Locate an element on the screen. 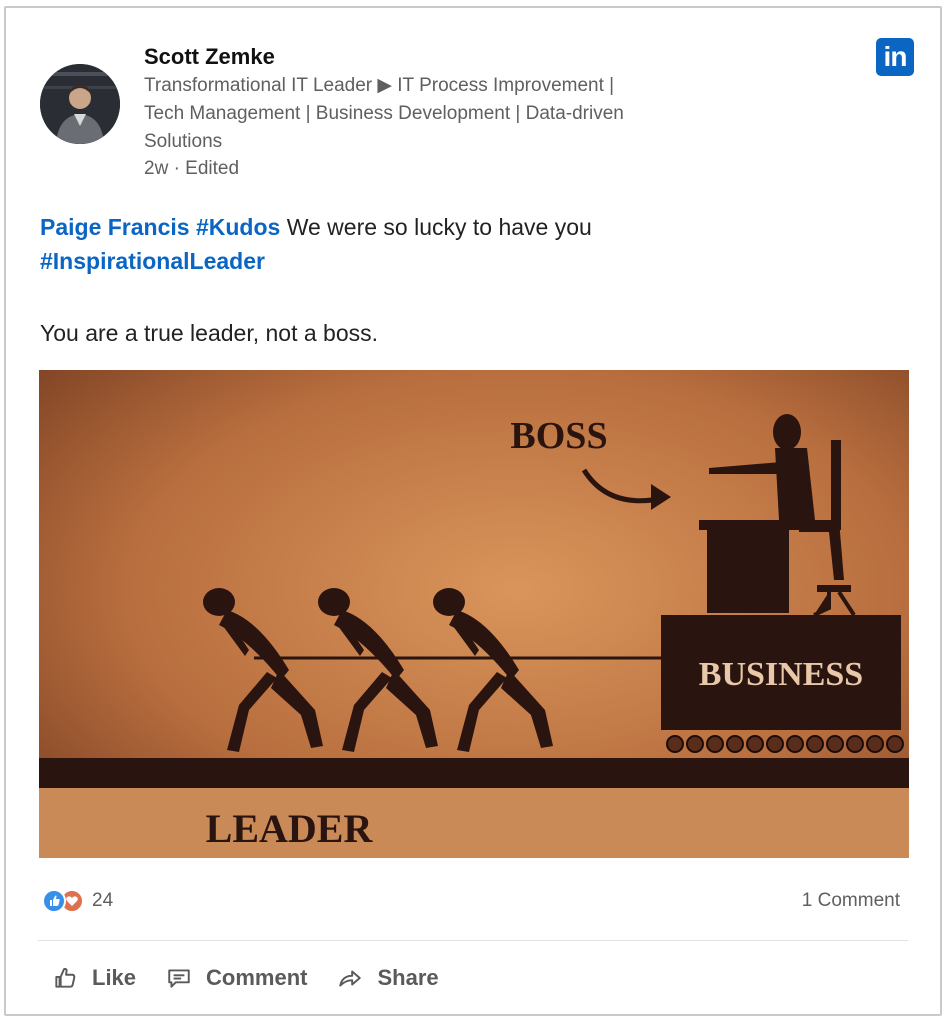  hashtag-link: #Kudos is located at coordinates (238, 227).